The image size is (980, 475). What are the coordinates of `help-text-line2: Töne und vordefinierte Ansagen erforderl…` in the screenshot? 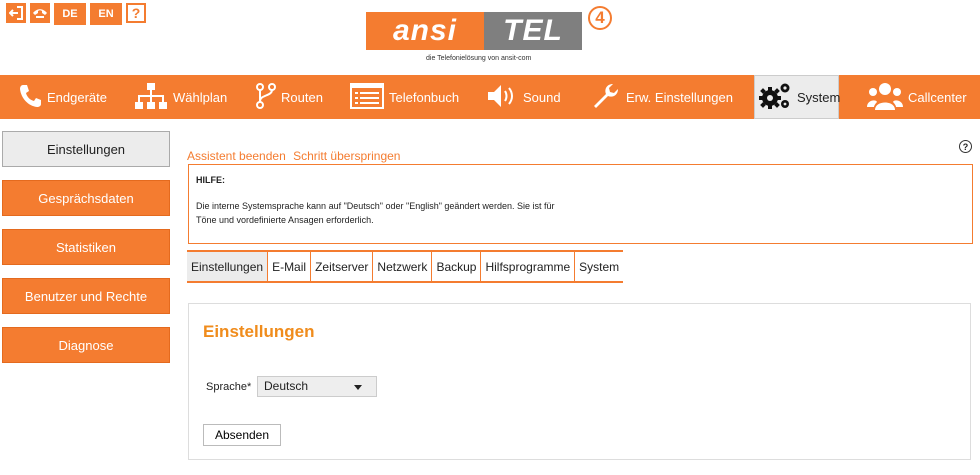 It's located at (285, 220).